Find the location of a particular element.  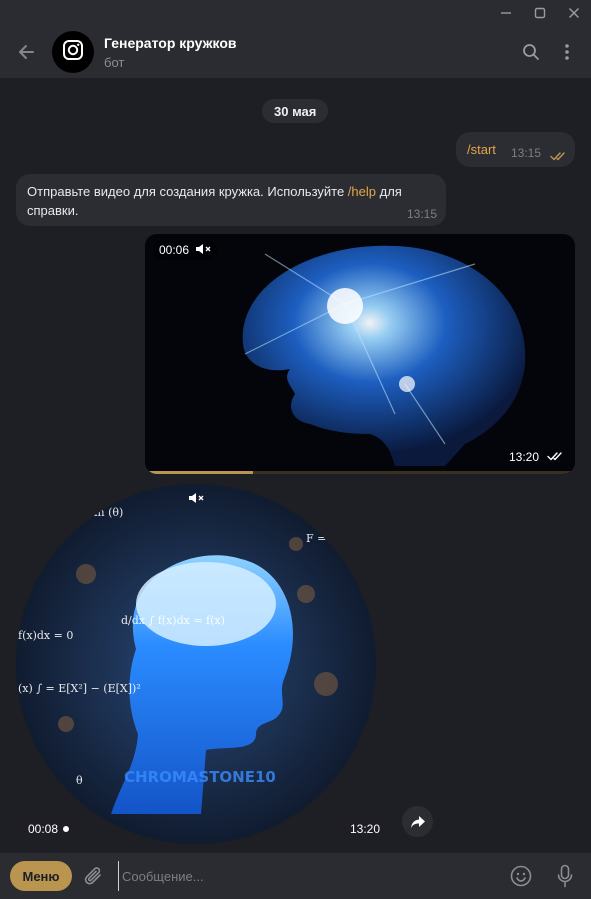

chat-subtitle: бот is located at coordinates (114, 62).